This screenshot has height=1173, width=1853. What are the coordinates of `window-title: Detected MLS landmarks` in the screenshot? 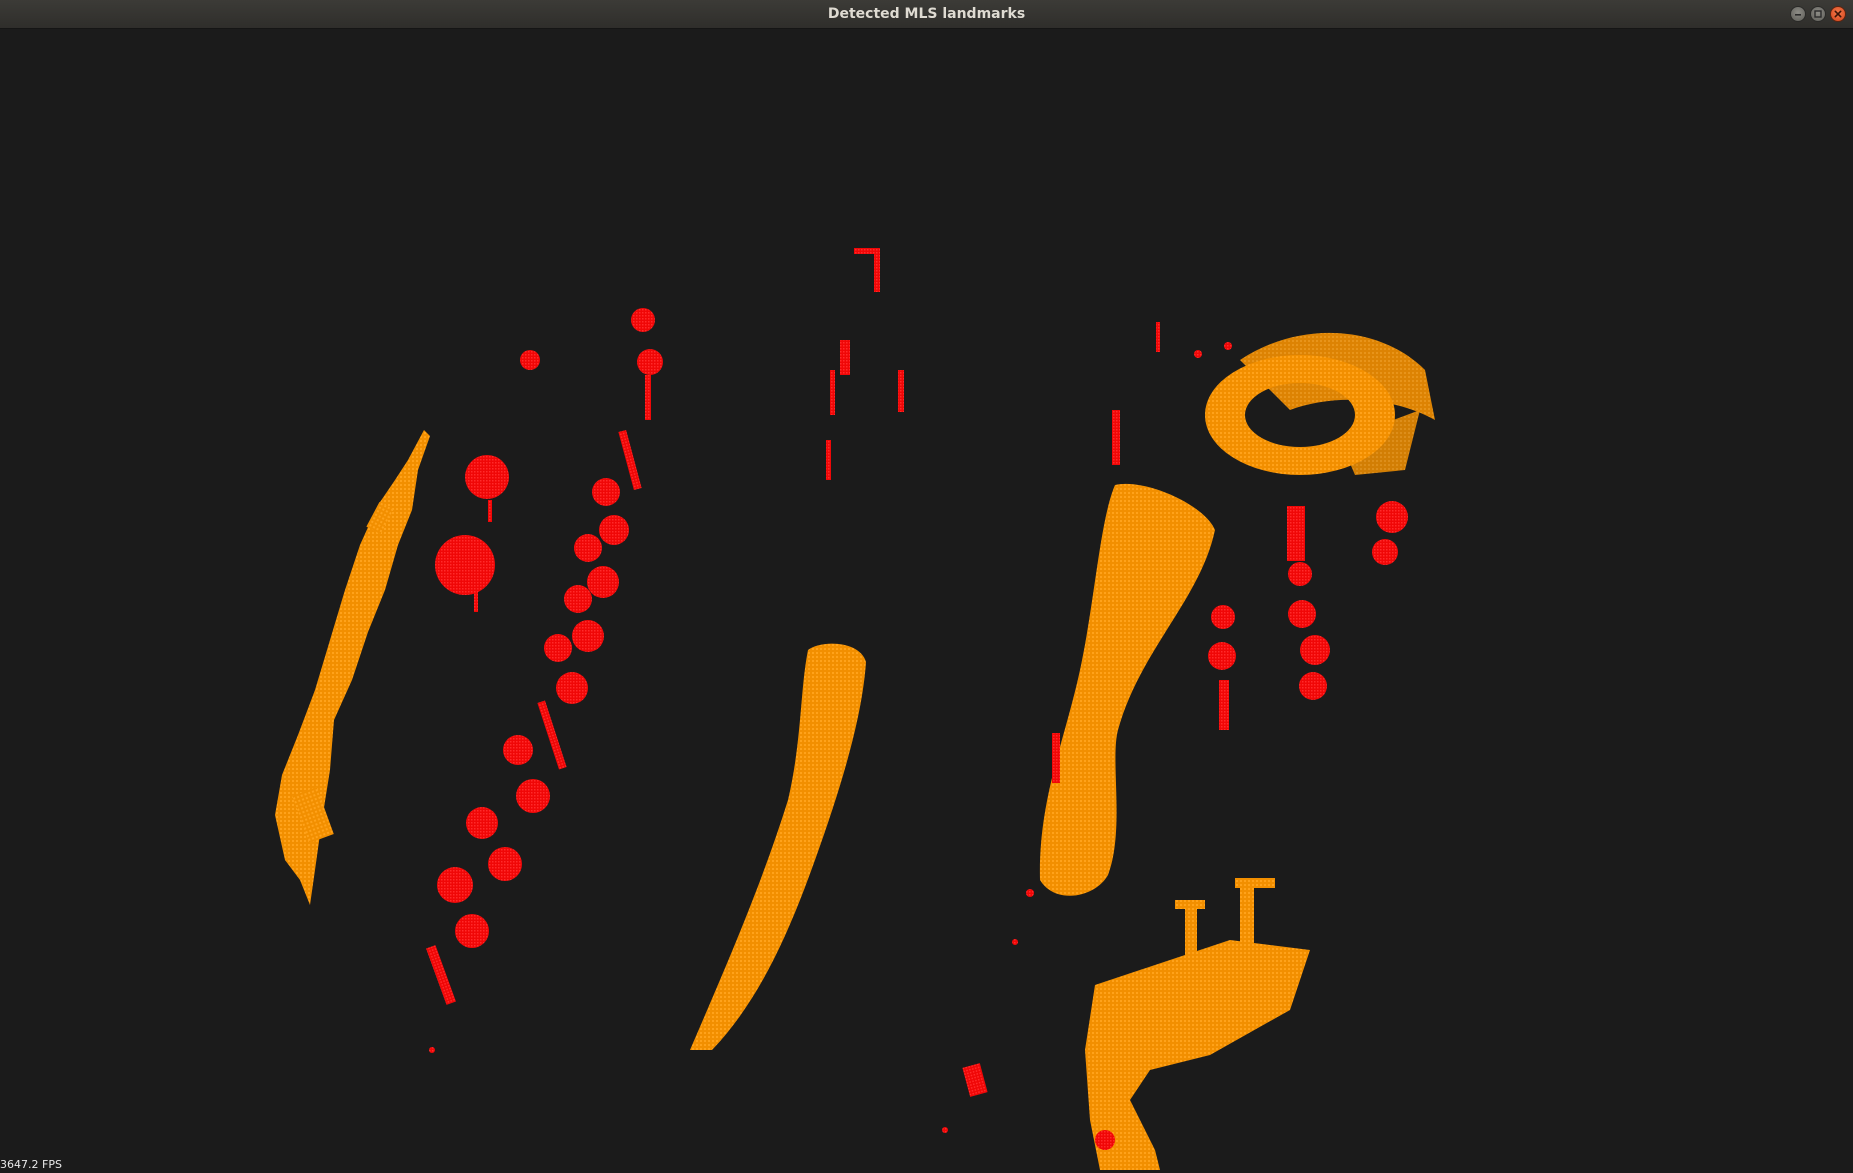 It's located at (926, 14).